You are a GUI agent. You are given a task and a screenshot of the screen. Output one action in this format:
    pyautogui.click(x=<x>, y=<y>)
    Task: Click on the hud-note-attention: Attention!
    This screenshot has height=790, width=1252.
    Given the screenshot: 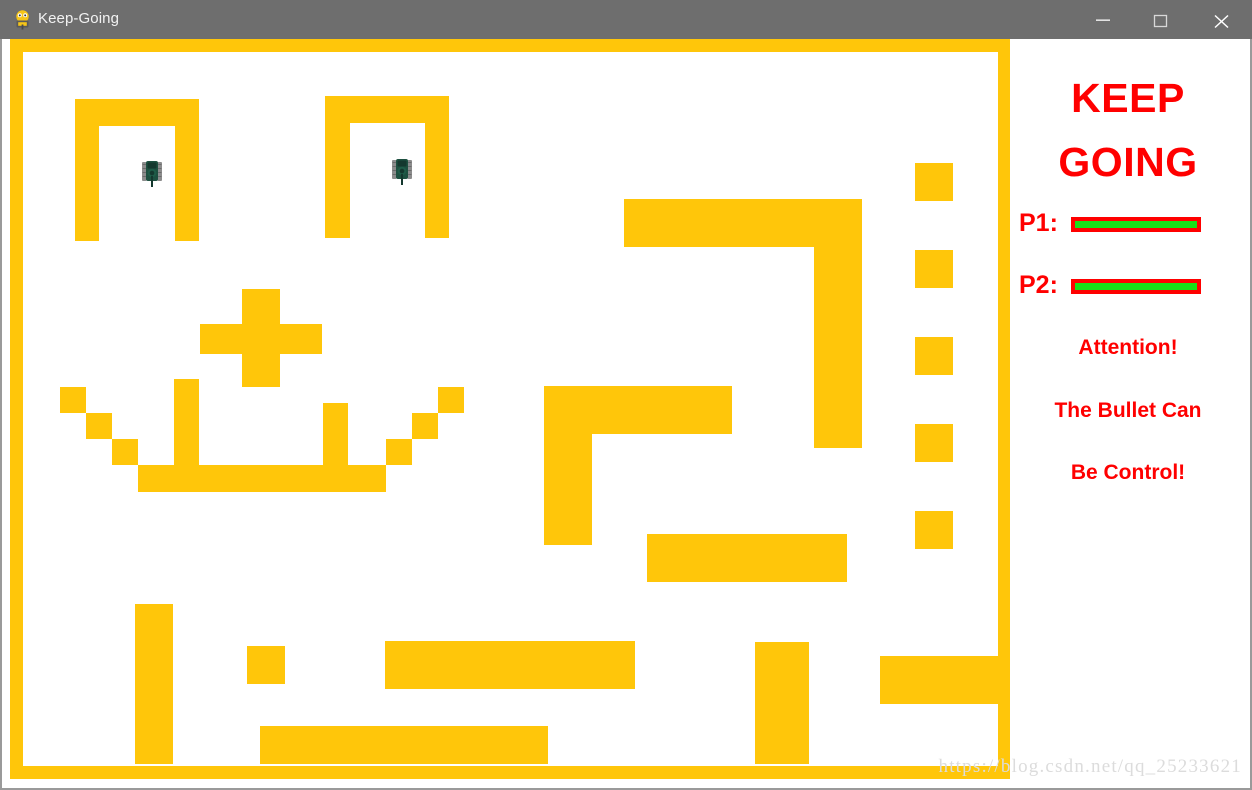 What is the action you would take?
    pyautogui.click(x=1128, y=347)
    